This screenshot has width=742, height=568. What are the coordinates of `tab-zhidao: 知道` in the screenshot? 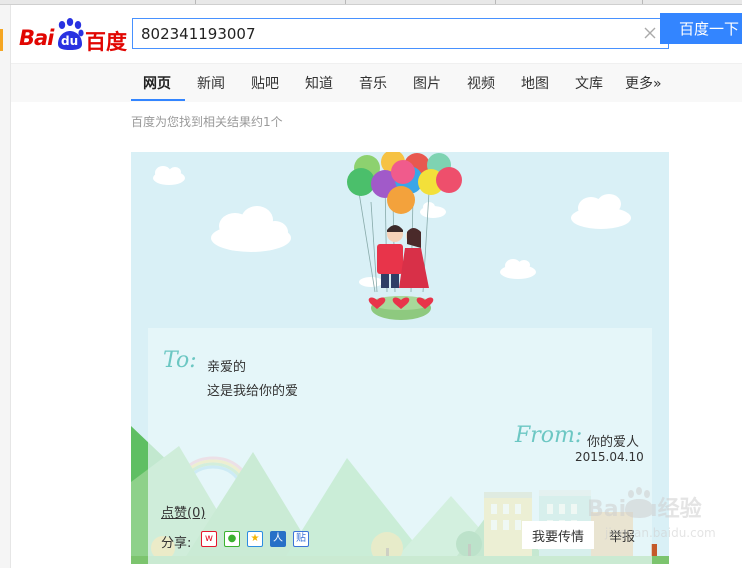 It's located at (319, 83).